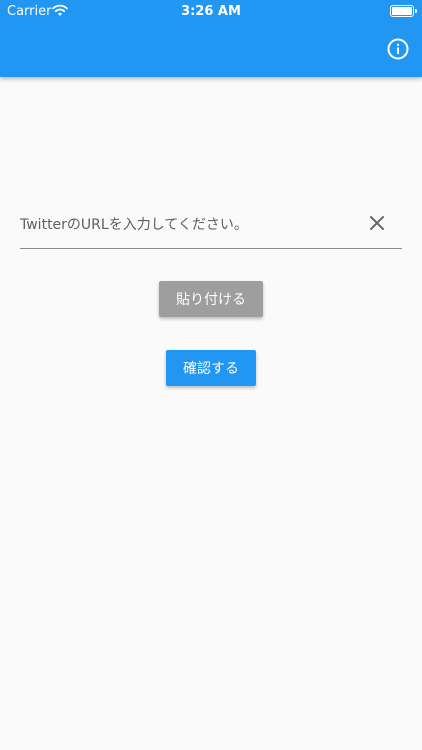 Image resolution: width=422 pixels, height=750 pixels. I want to click on info-icon, so click(398, 49).